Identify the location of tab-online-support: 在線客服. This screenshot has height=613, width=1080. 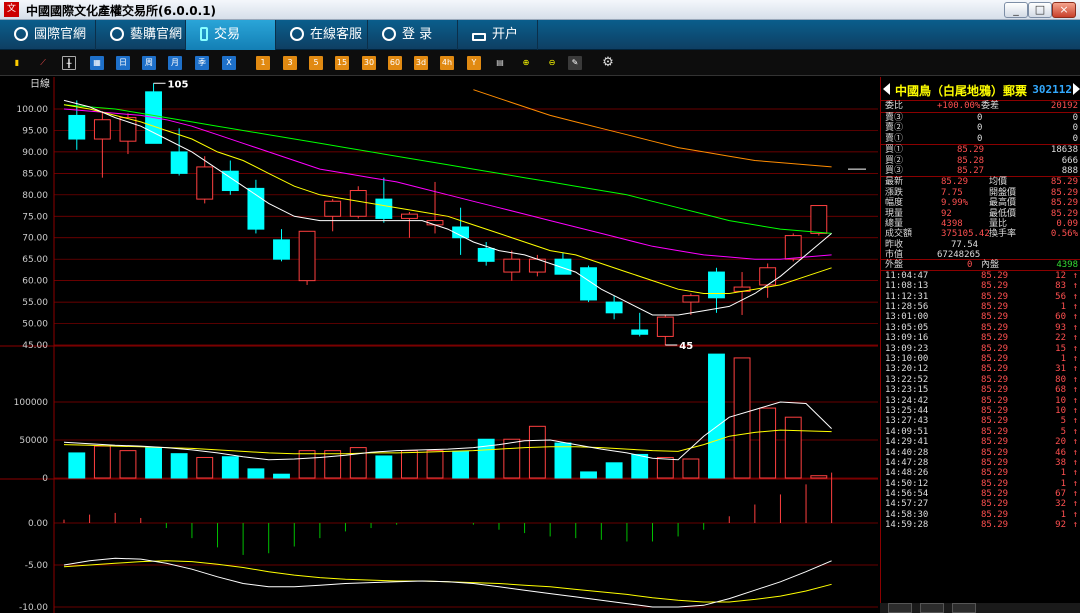
(322, 35).